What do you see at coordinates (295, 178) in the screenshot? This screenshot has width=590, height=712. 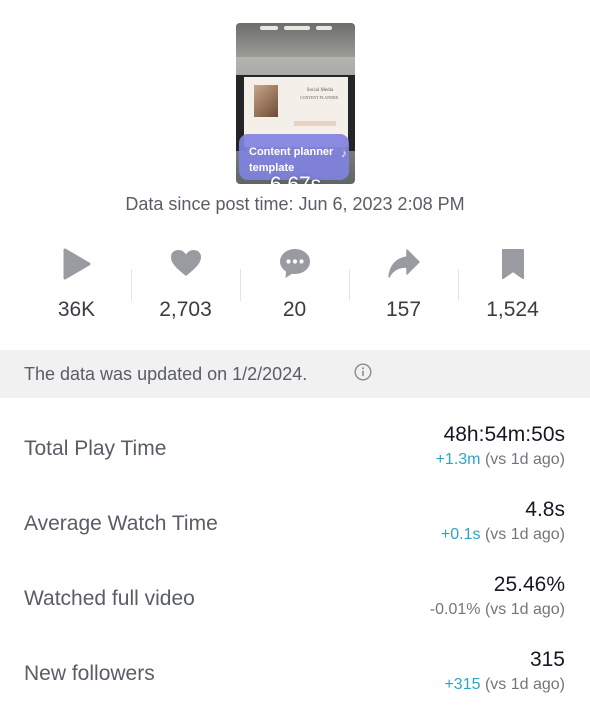 I see `video-duration: 6.67s` at bounding box center [295, 178].